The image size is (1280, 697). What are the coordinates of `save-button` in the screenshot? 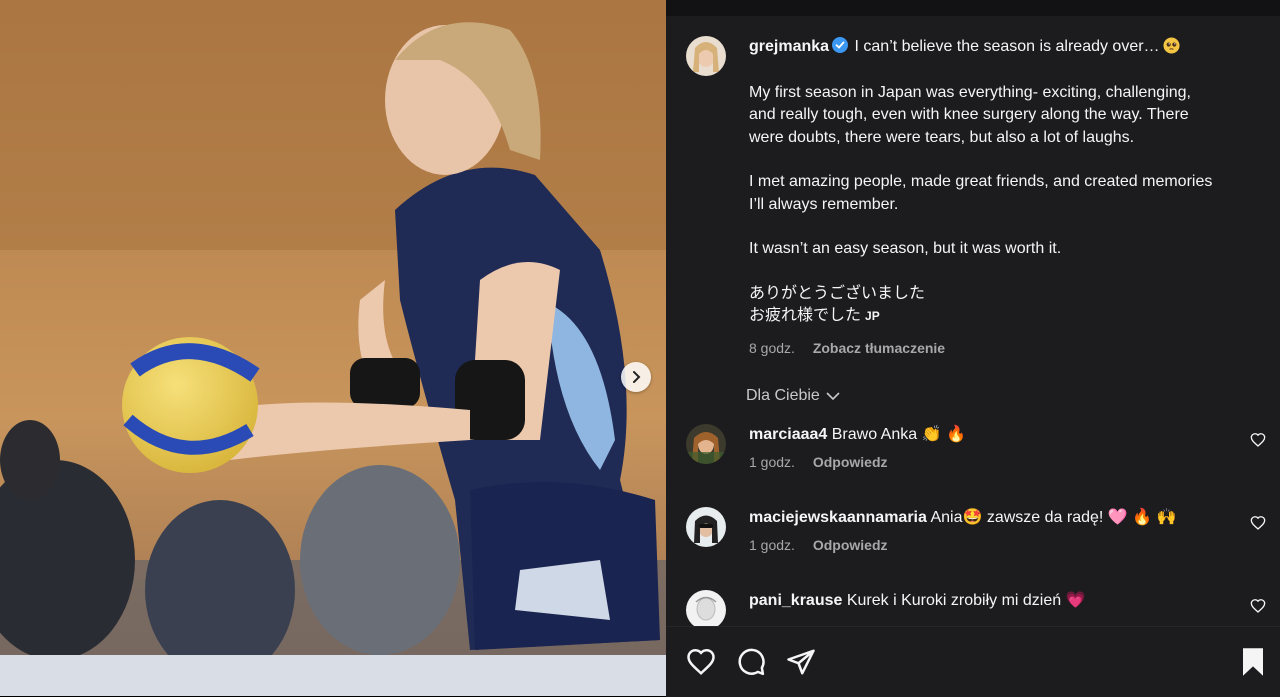 It's located at (1253, 664).